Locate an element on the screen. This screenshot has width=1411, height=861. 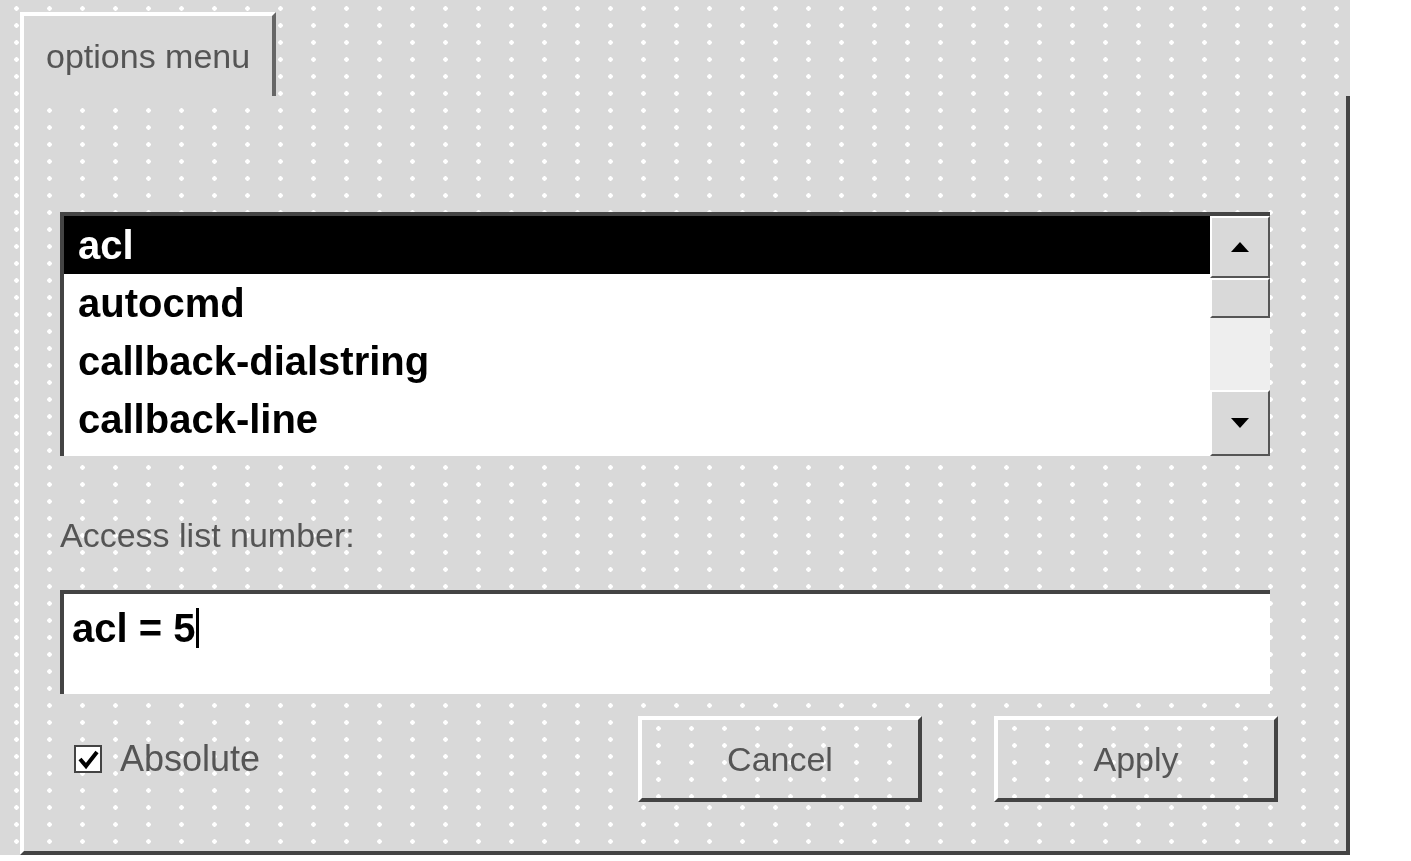
scroll-thumb is located at coordinates (1240, 298).